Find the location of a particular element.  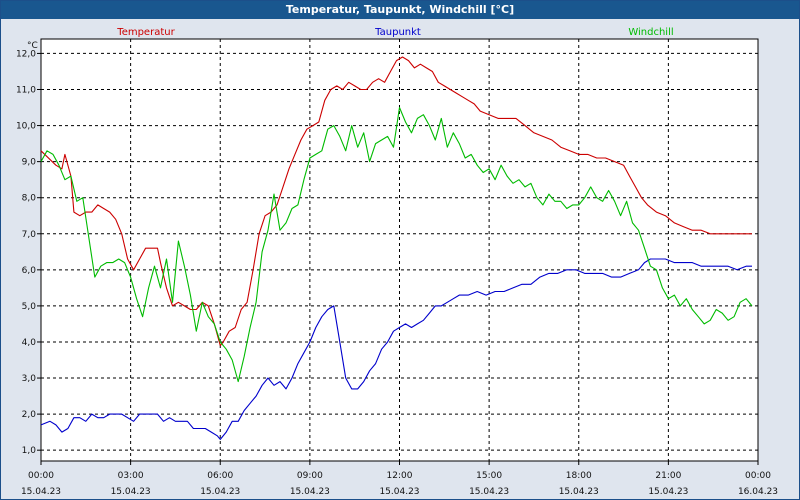

x-tick-time-label: 12:00 is located at coordinates (400, 476).